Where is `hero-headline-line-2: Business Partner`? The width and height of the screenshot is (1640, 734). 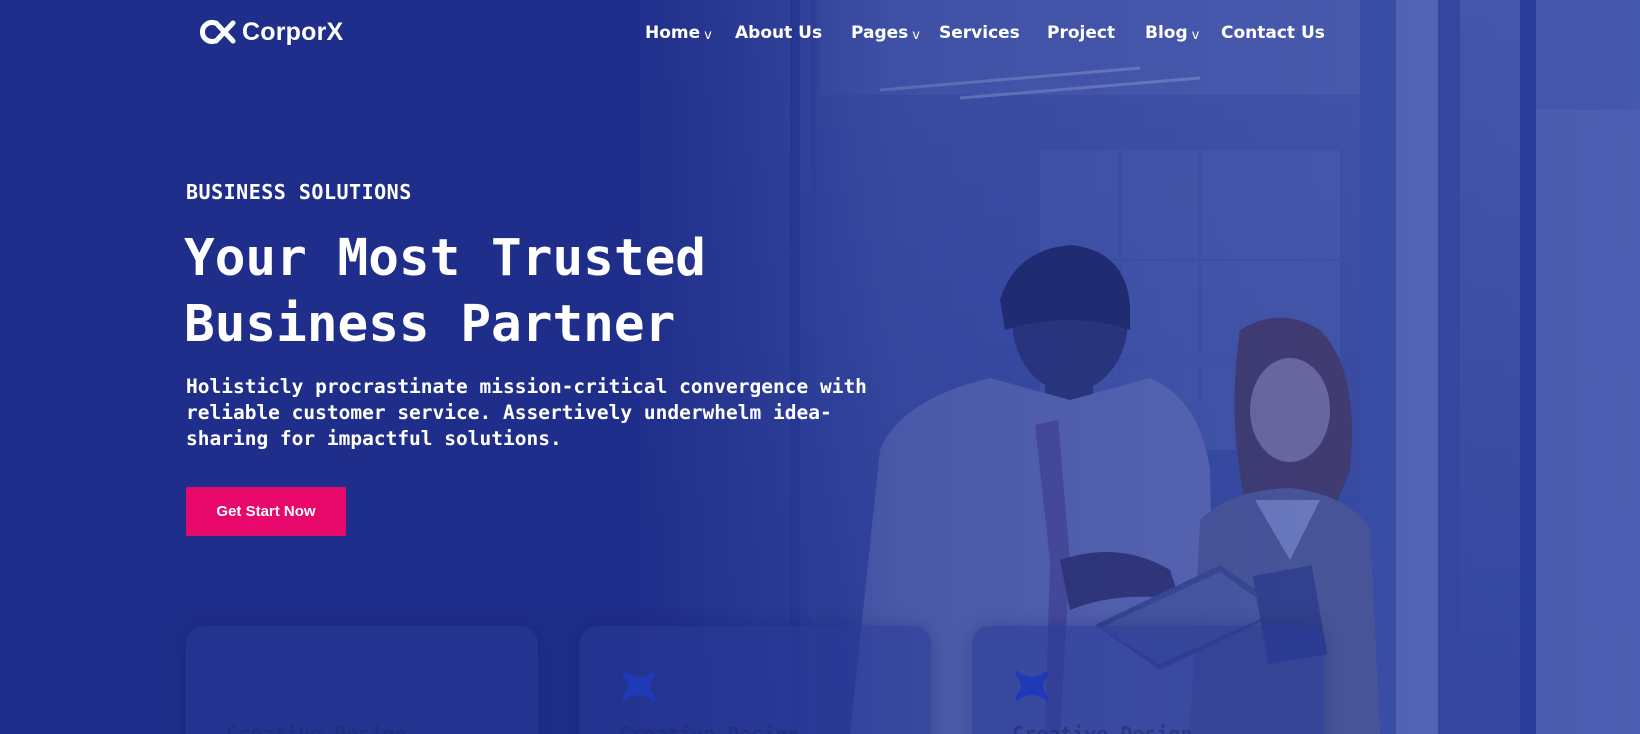
hero-headline-line-2: Business Partner is located at coordinates (430, 324).